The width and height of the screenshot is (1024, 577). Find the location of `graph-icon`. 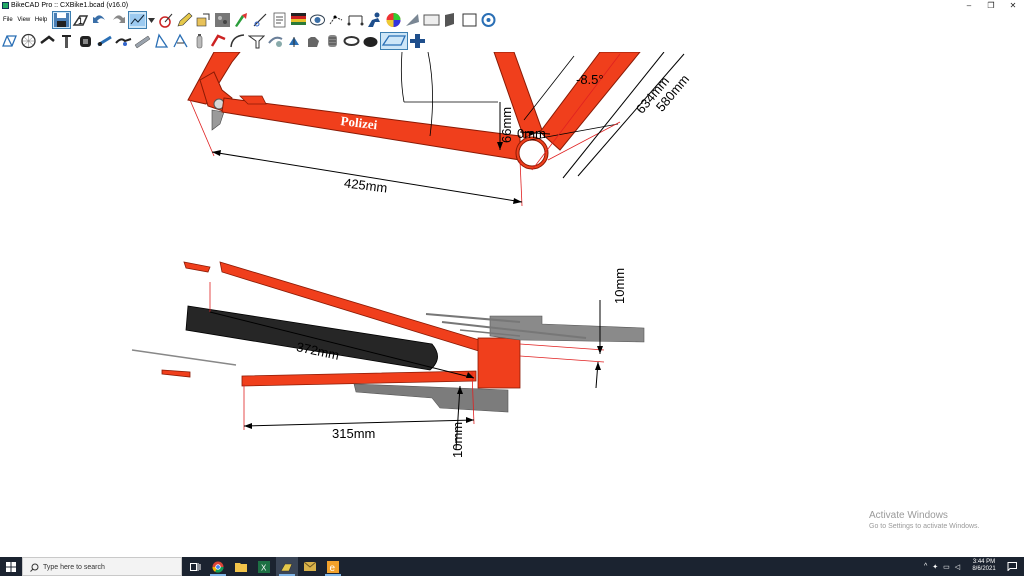

graph-icon is located at coordinates (137, 20).